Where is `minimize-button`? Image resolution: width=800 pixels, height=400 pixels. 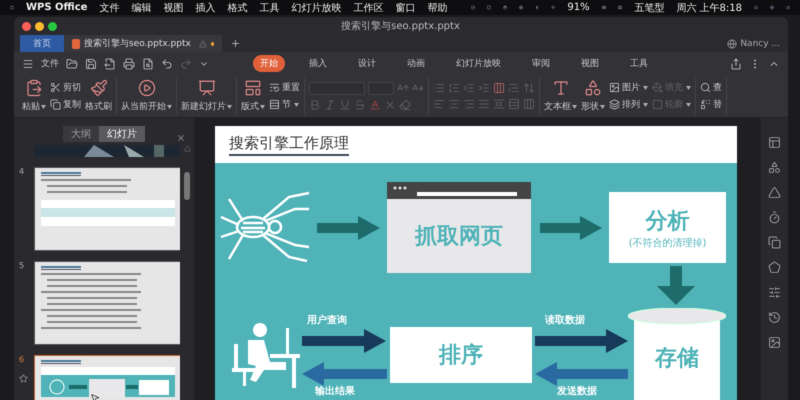
minimize-button is located at coordinates (39, 26).